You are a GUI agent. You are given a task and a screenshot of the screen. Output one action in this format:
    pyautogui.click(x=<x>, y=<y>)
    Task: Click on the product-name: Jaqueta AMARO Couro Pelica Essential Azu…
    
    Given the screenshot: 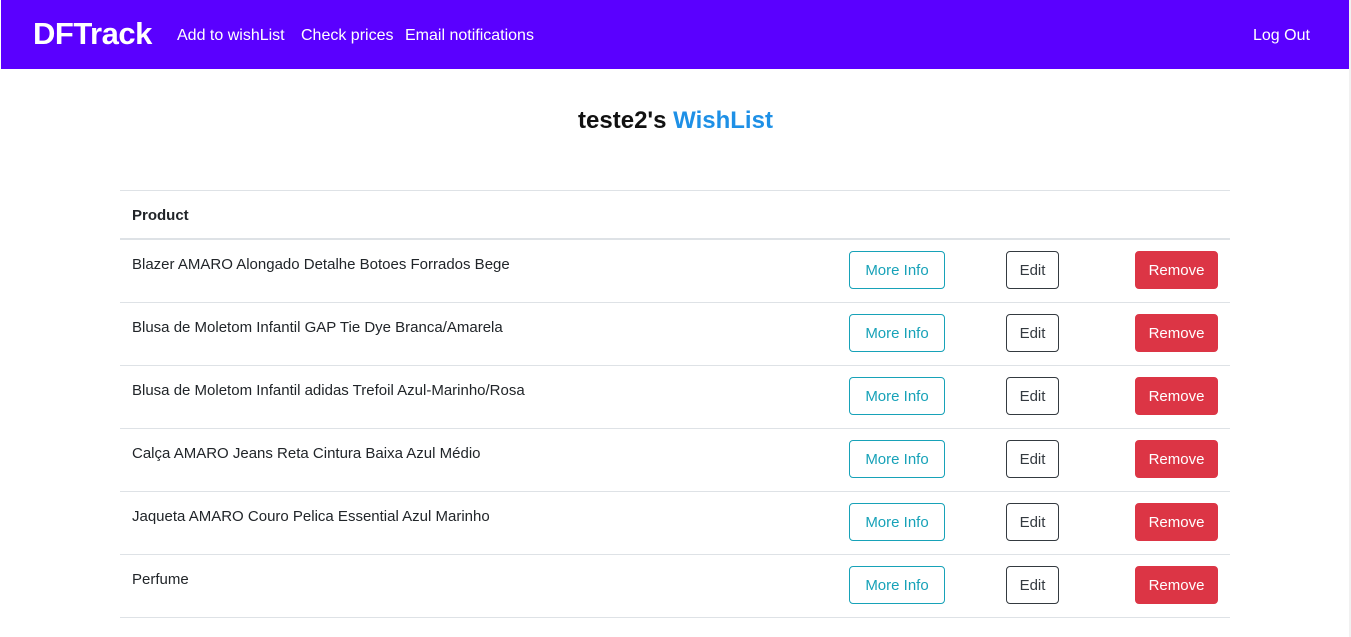 What is the action you would take?
    pyautogui.click(x=311, y=516)
    